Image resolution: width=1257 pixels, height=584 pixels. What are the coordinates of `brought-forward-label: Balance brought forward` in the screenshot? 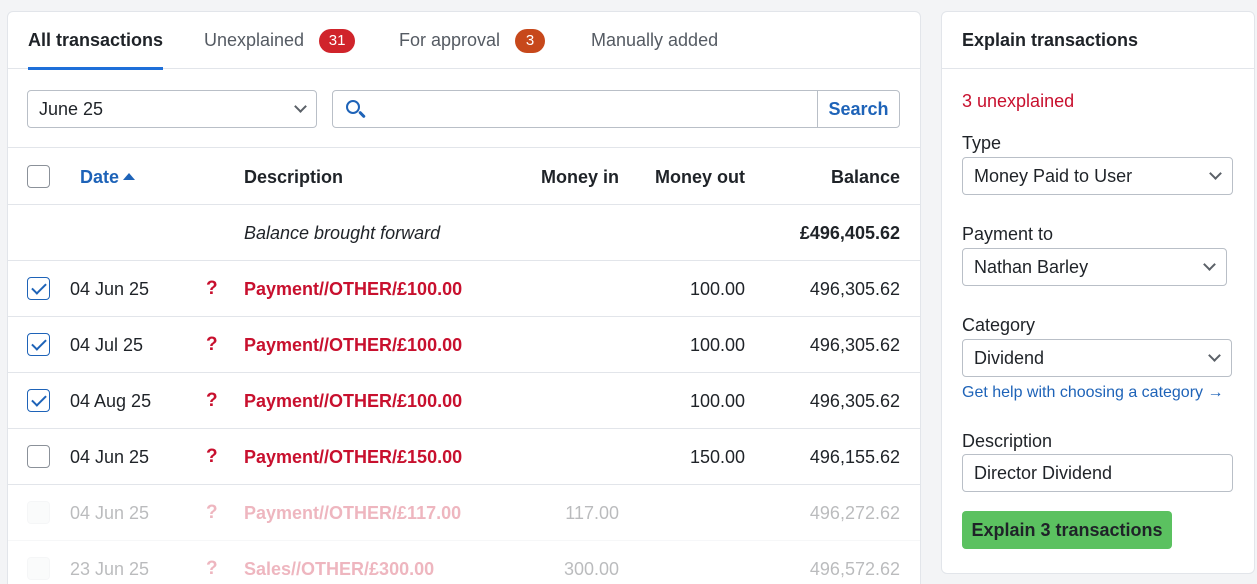 It's located at (342, 232).